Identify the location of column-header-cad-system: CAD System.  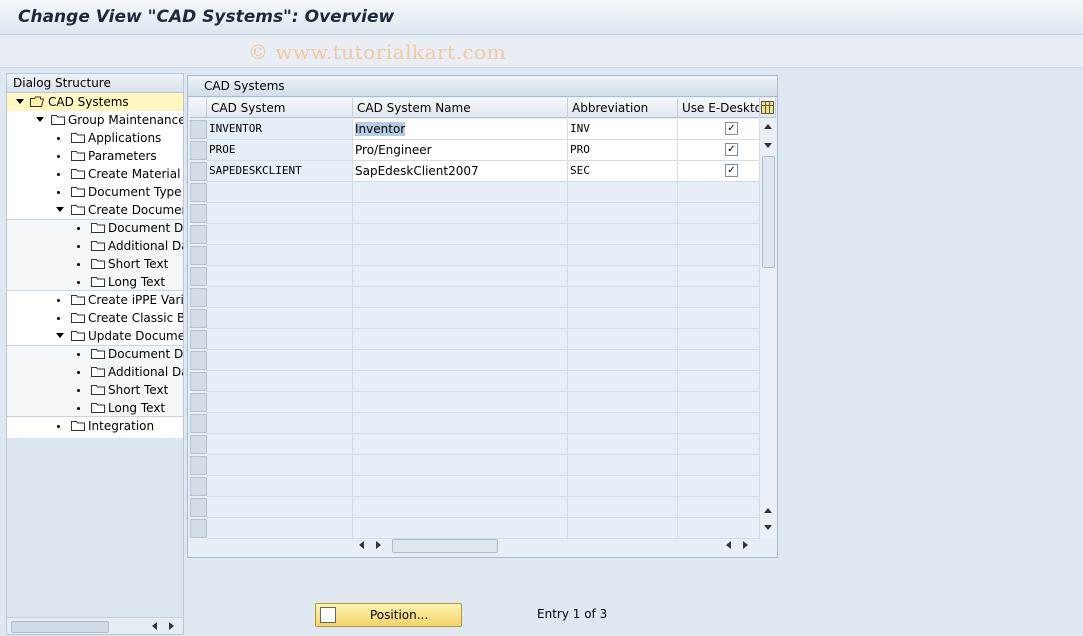
(280, 108).